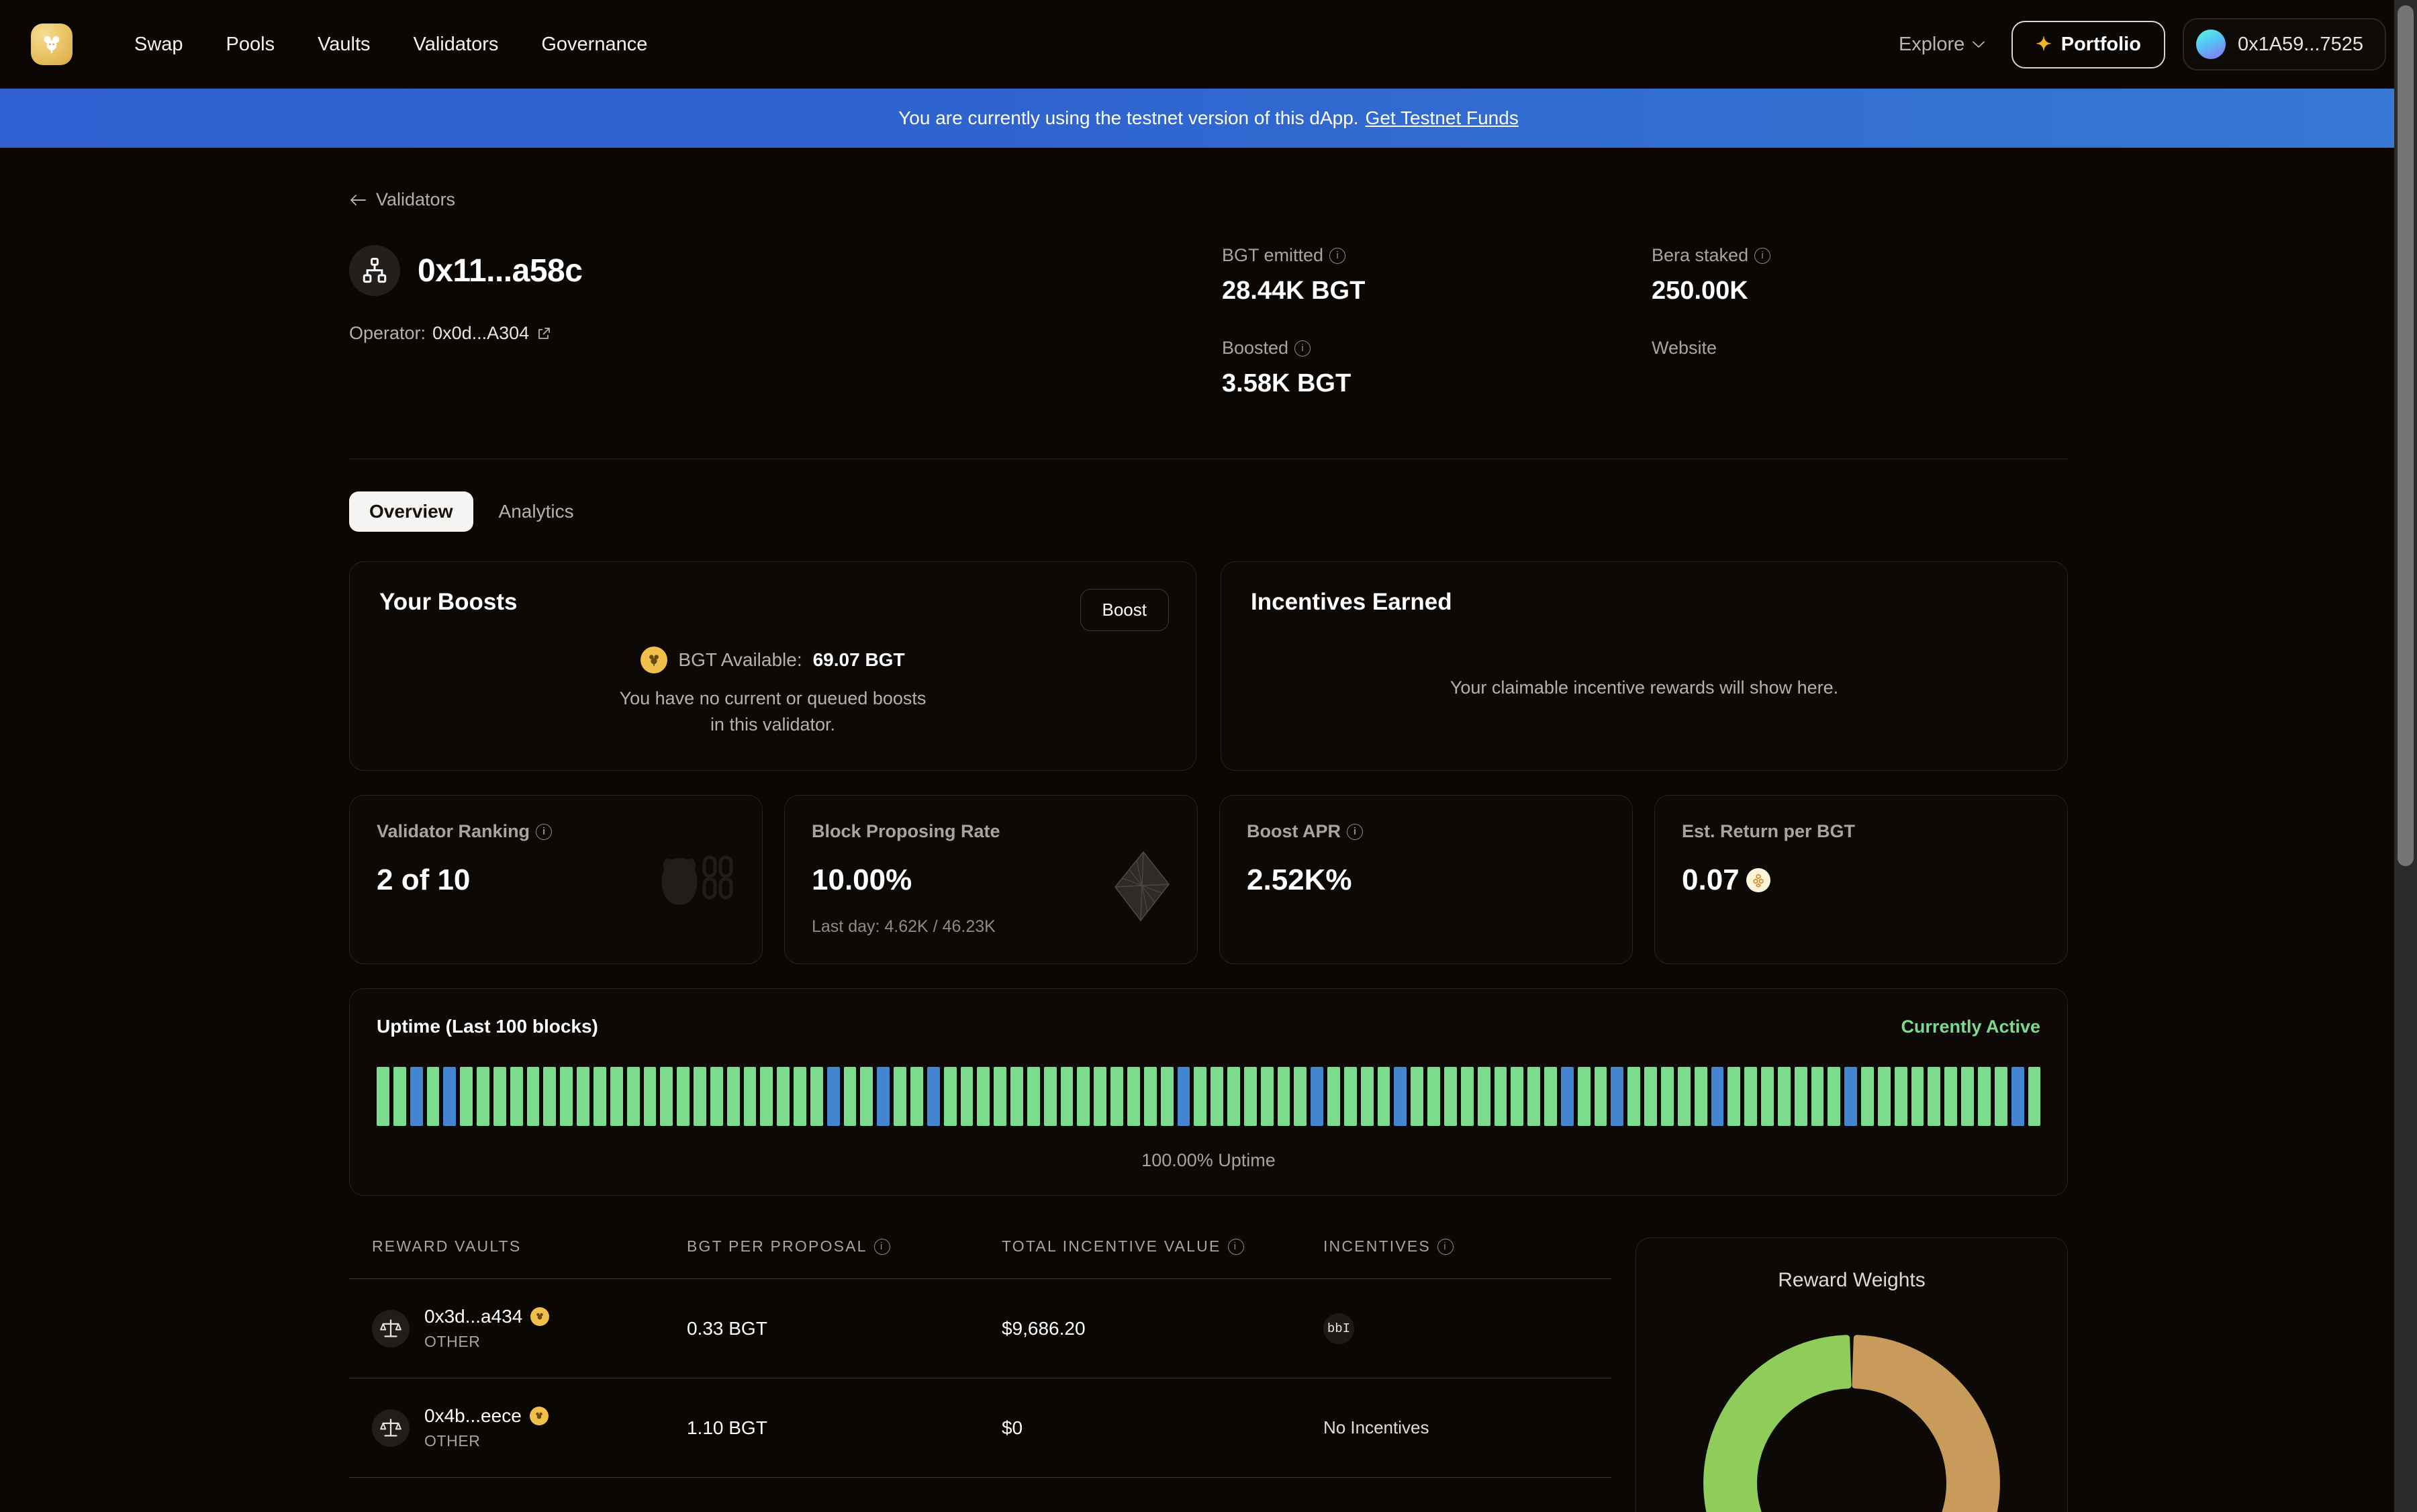  I want to click on nav-link-swap: Swap, so click(159, 44).